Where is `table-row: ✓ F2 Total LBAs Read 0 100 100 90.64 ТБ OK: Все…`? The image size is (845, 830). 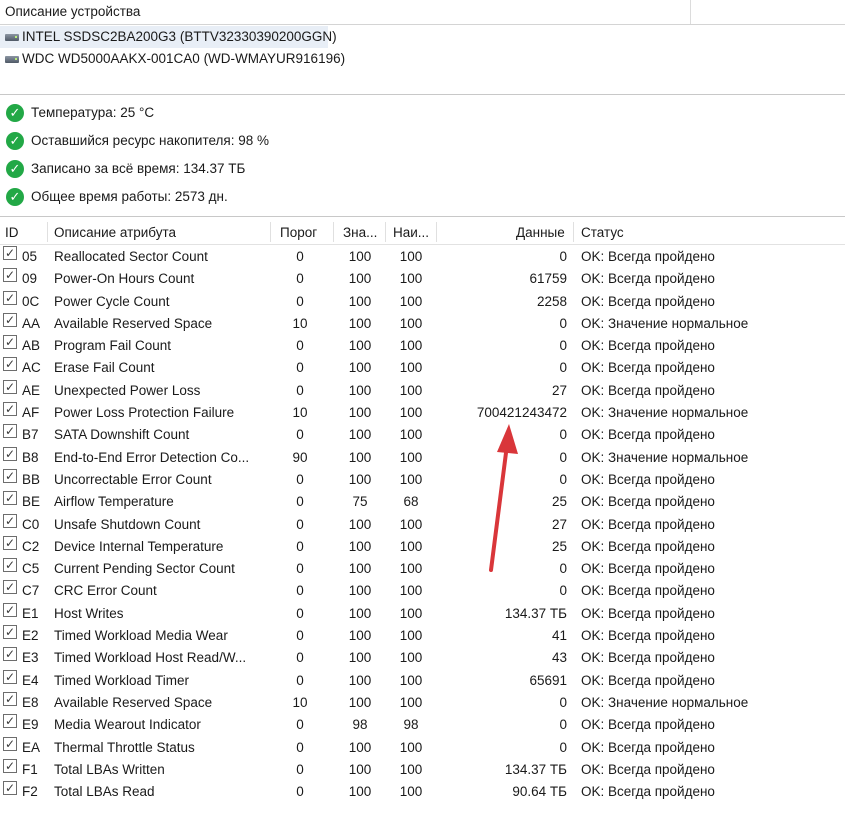
table-row: ✓ F2 Total LBAs Read 0 100 100 90.64 ТБ OK: Все… is located at coordinates (422, 792).